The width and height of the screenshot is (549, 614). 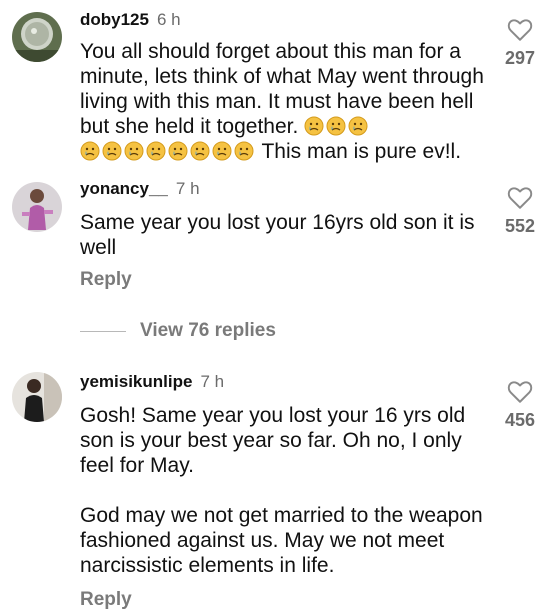 I want to click on like-control: 456, so click(x=520, y=405).